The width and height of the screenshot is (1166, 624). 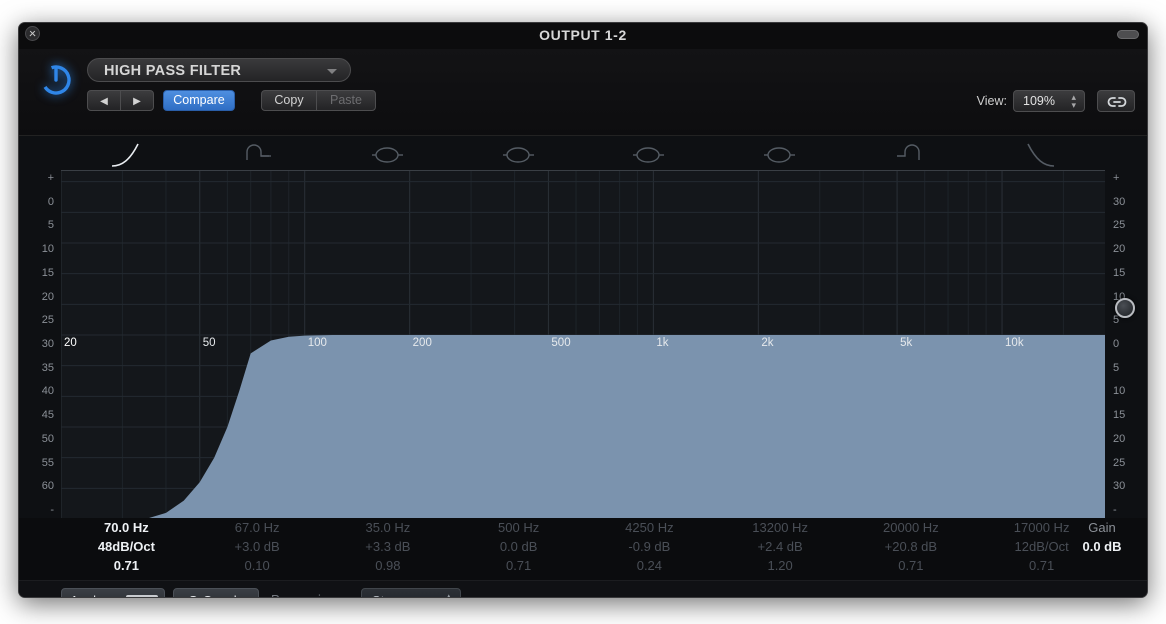 I want to click on view-zoom-stepper: 109% ▴ ▾, so click(x=1049, y=101).